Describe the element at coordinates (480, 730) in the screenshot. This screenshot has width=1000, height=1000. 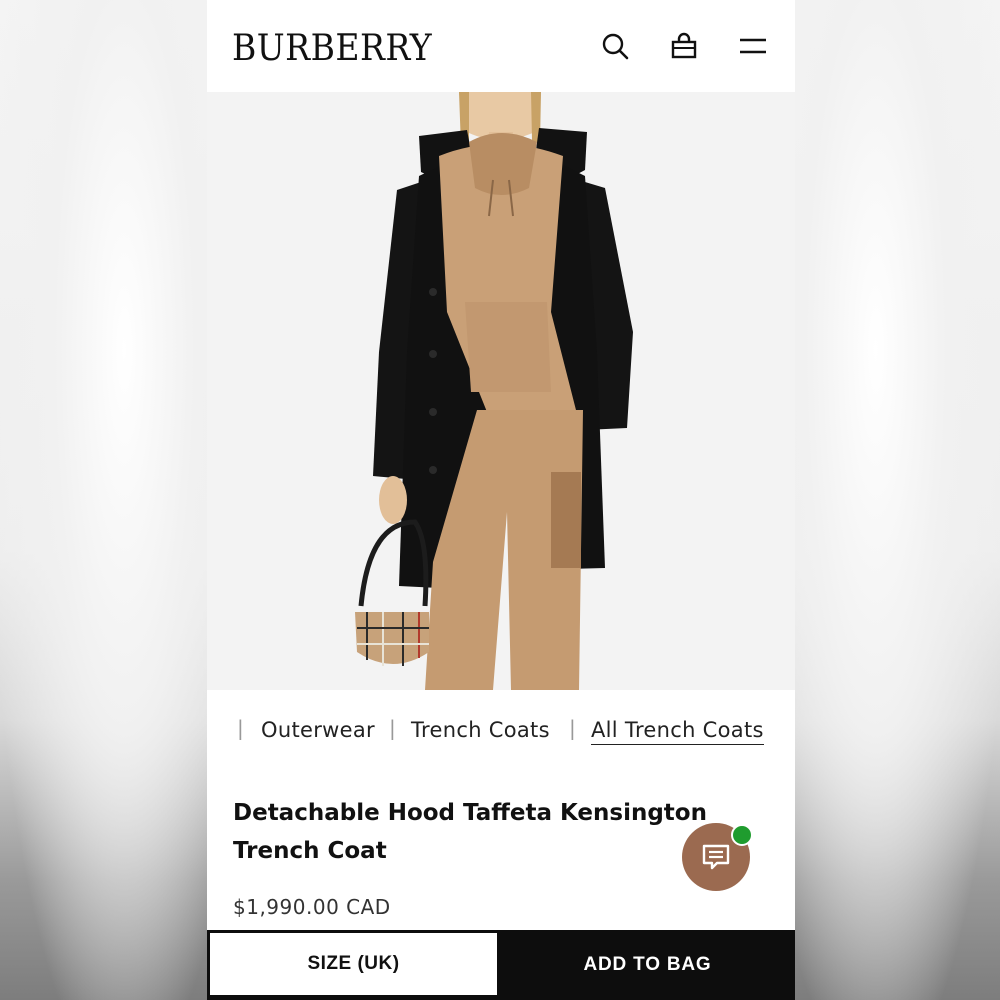
I see `breadcrumb-item-trench-coats: Trench Coats` at that location.